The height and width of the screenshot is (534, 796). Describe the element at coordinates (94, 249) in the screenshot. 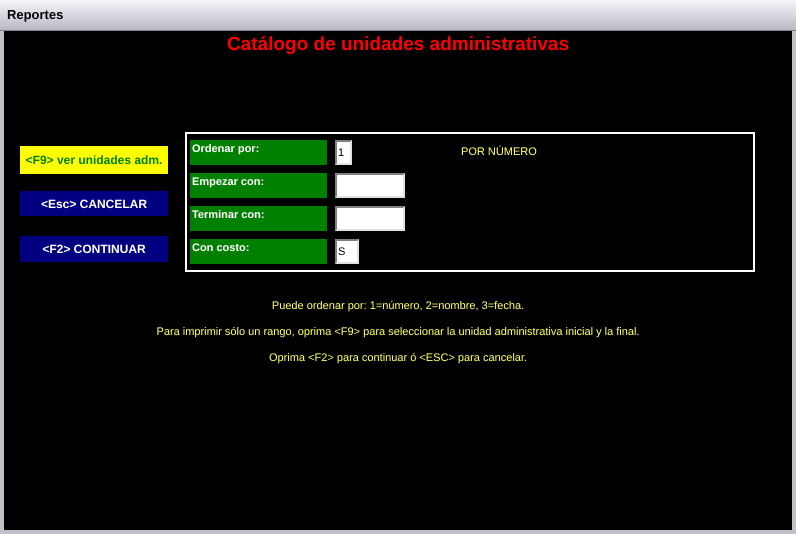

I see `key-button: <F2> CONTINUAR` at that location.